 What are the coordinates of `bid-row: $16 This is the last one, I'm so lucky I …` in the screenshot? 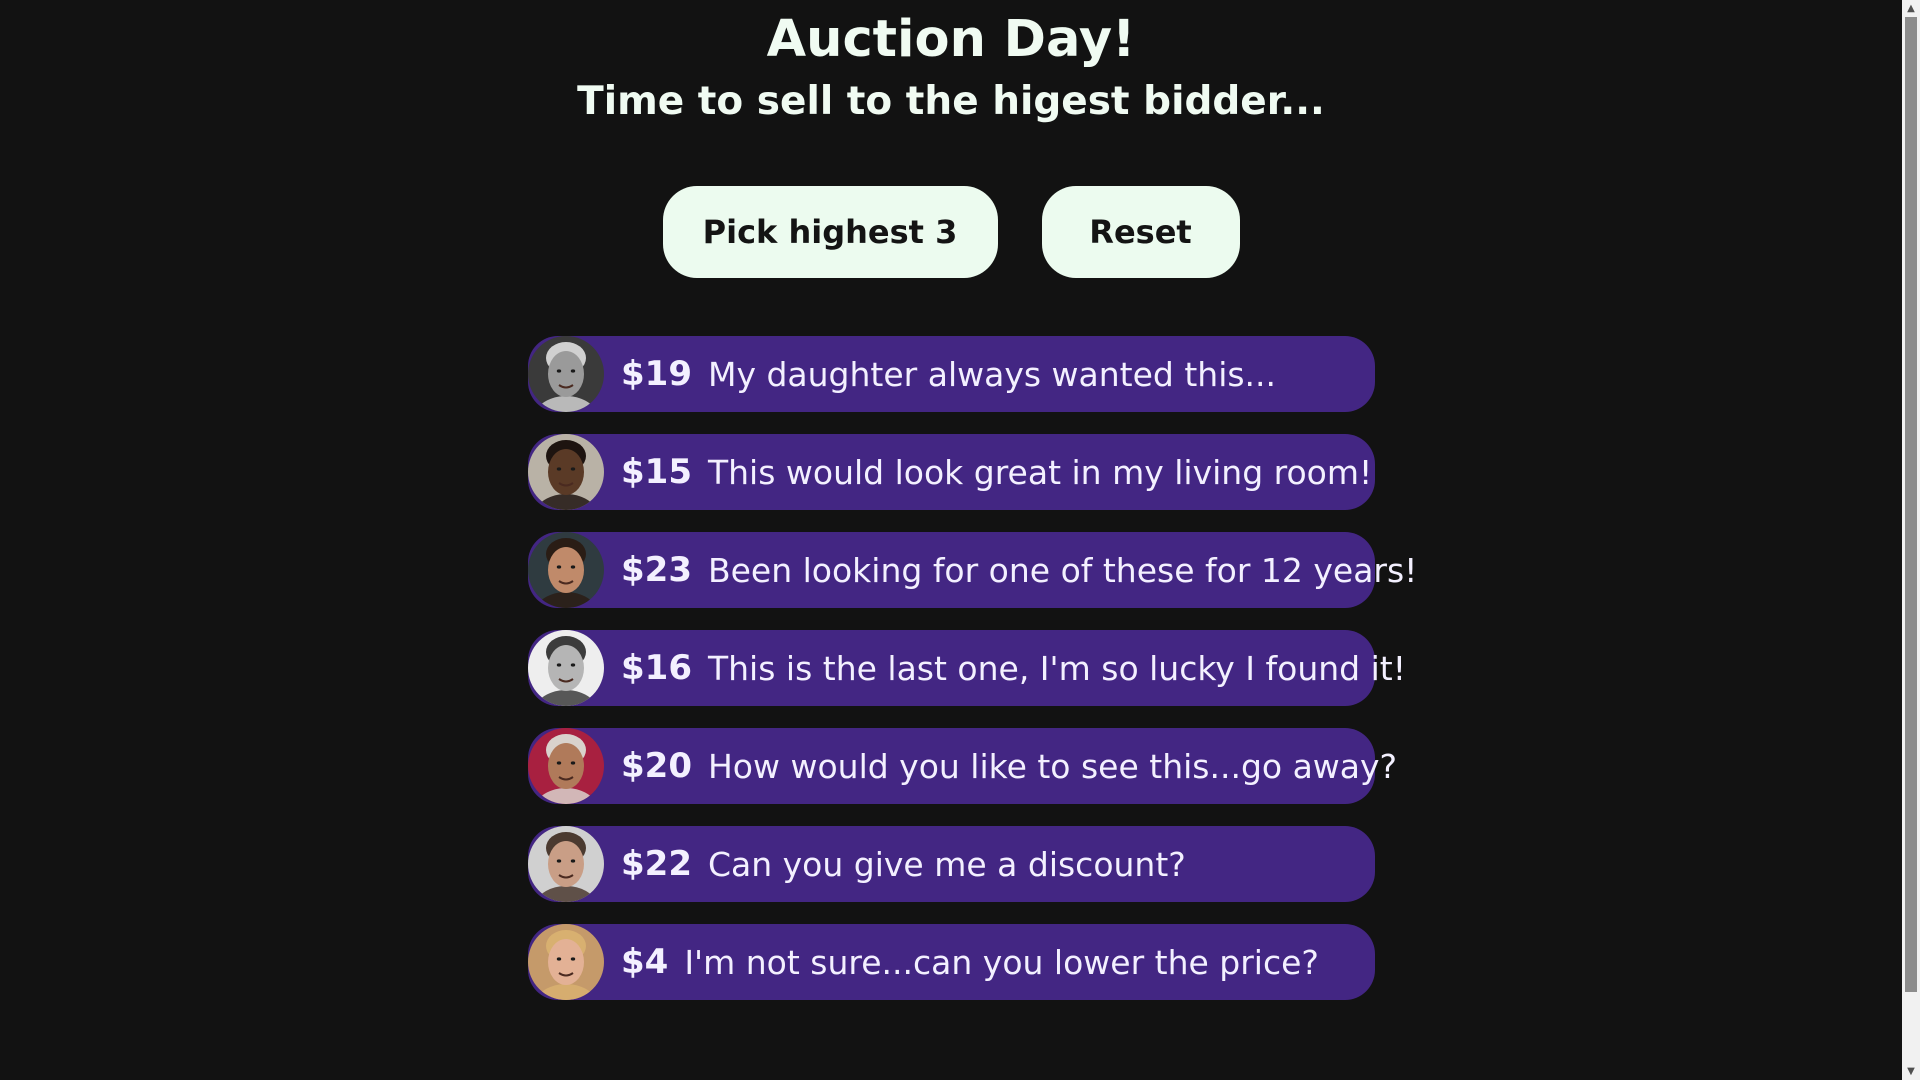 It's located at (967, 668).